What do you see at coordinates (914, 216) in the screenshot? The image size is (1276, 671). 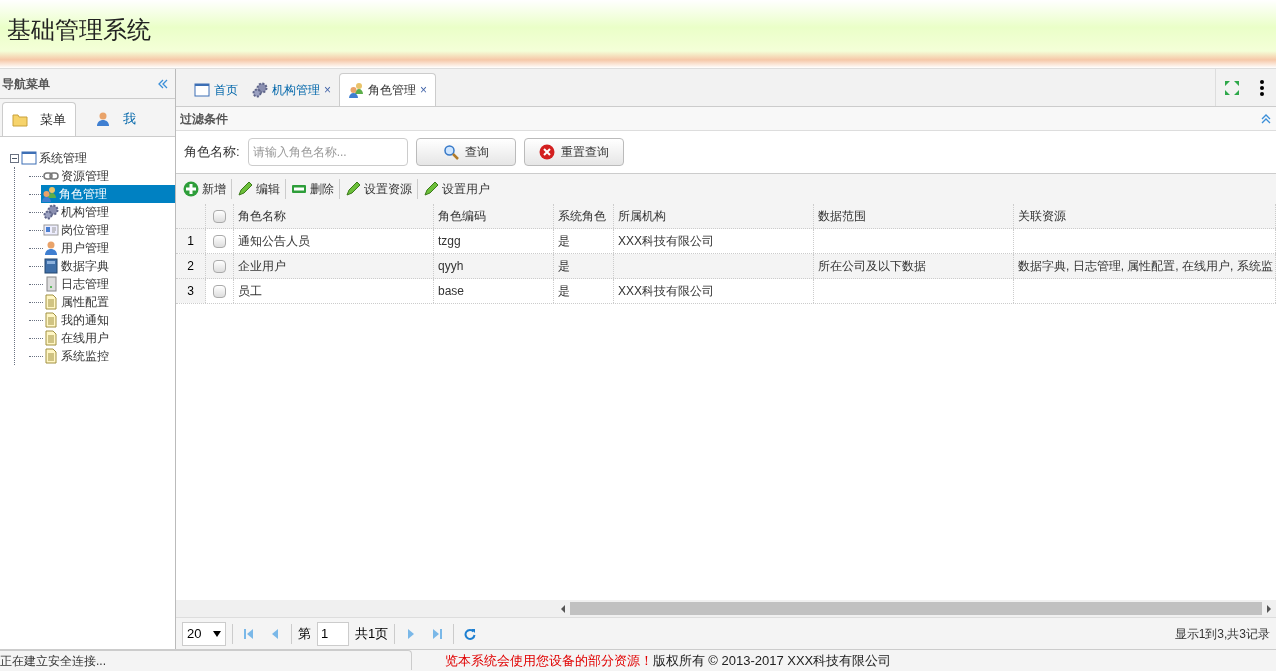 I see `column-header: 数据范围` at bounding box center [914, 216].